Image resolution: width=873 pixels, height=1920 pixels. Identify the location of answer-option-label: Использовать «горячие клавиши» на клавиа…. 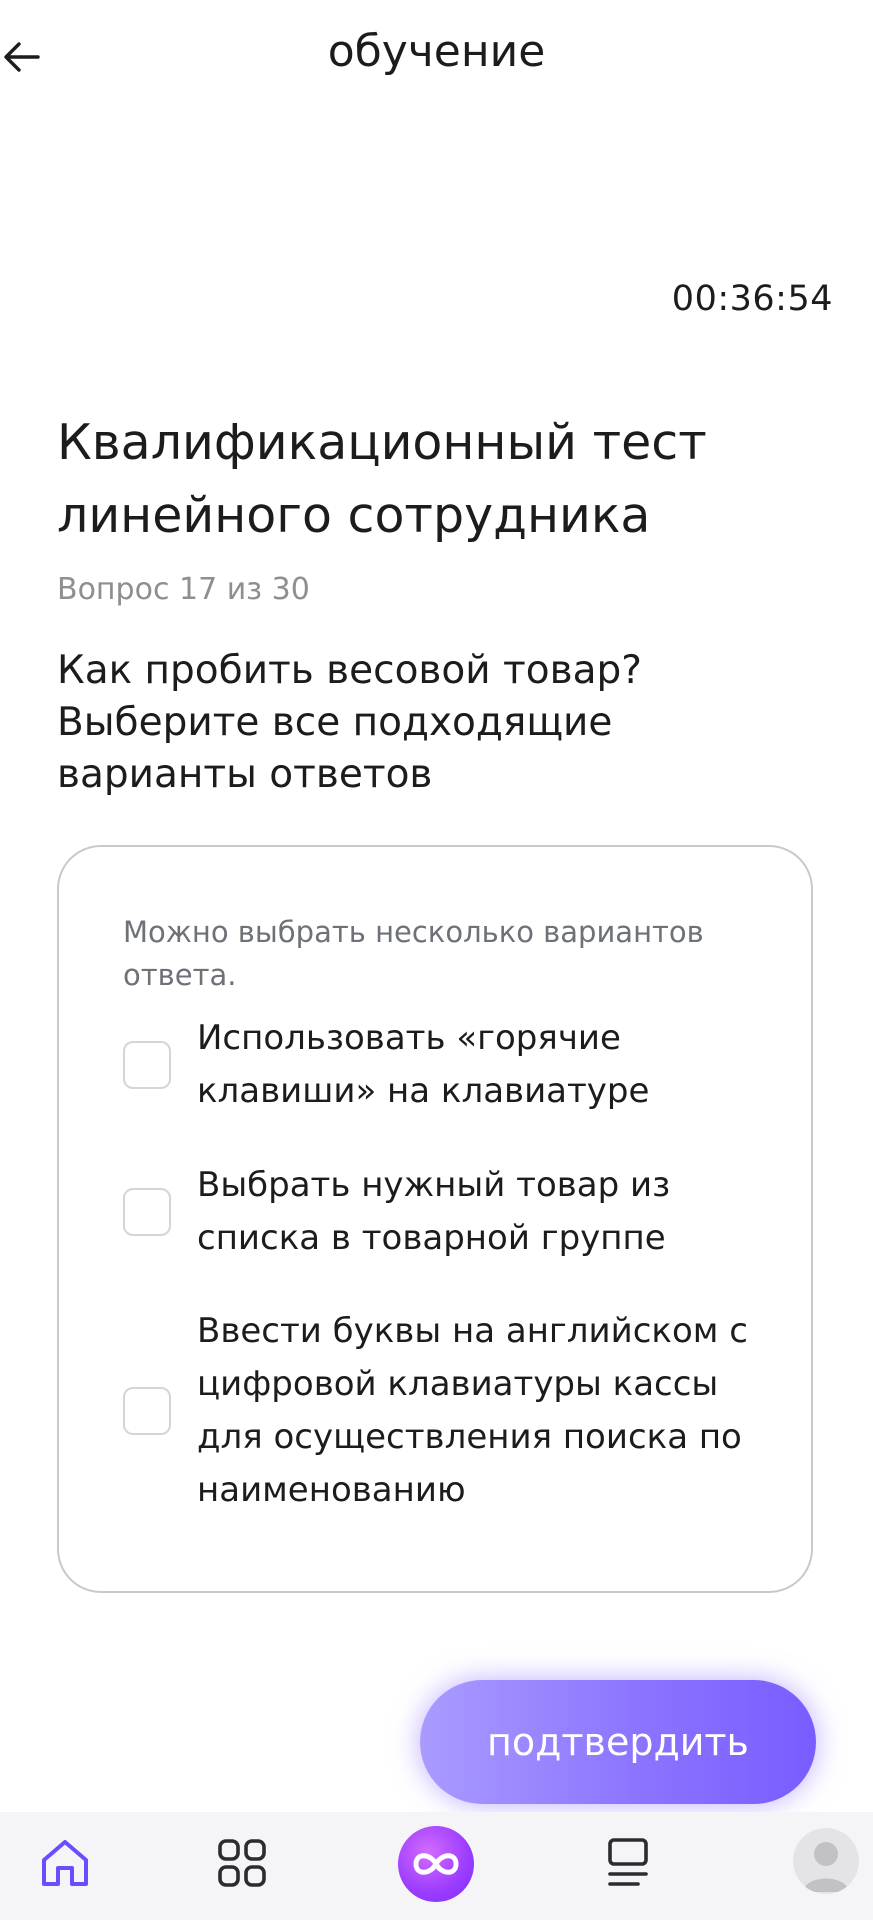
(423, 1064).